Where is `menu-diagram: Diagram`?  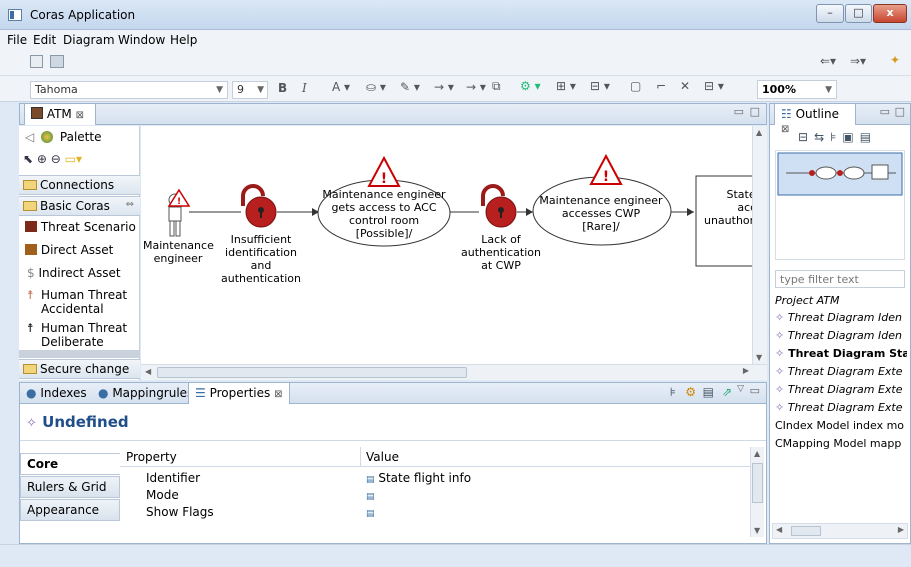 menu-diagram: Diagram is located at coordinates (89, 40).